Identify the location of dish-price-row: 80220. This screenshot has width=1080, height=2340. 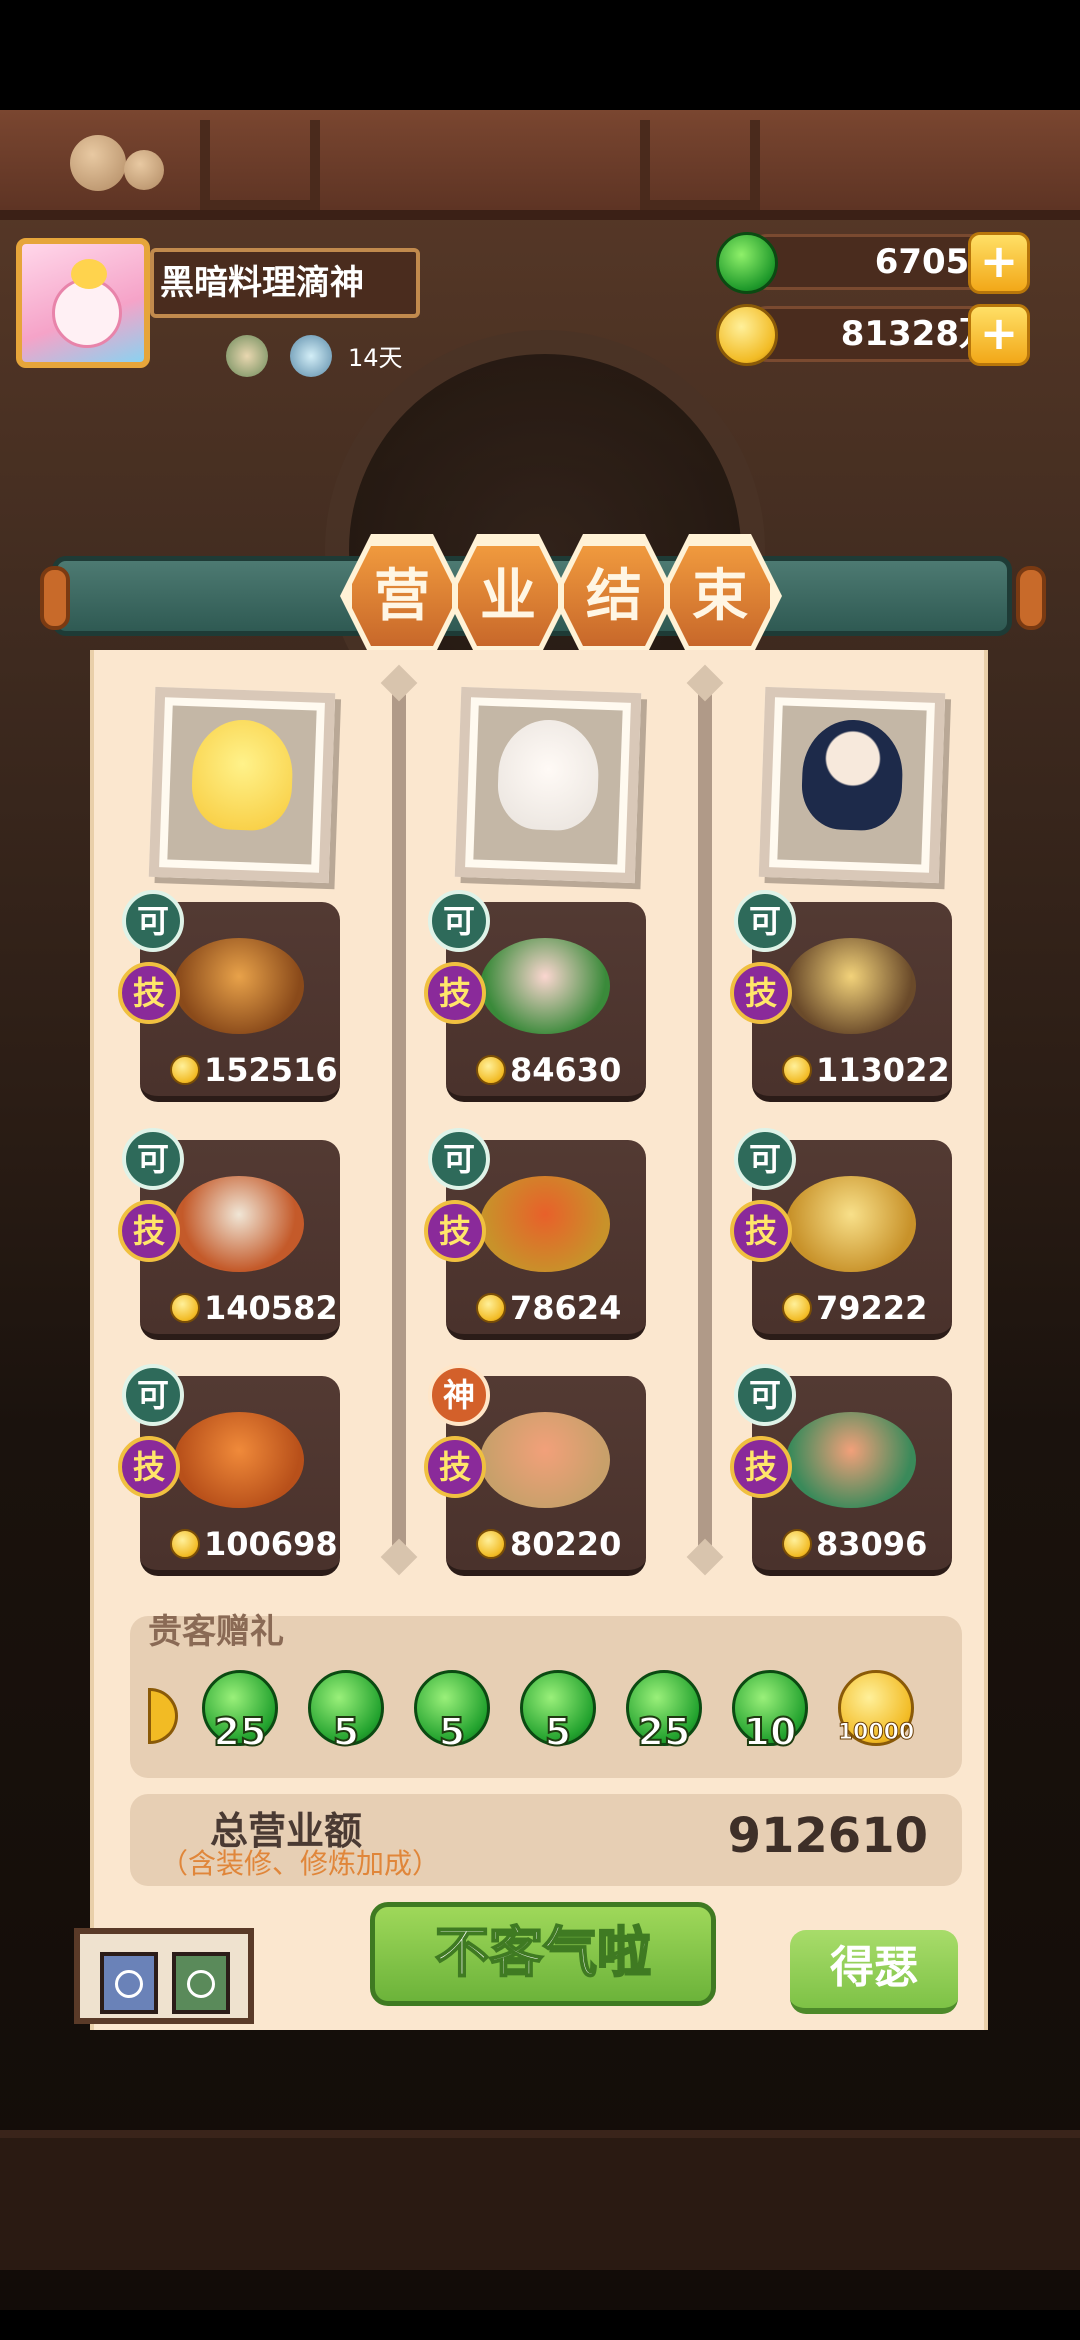
(548, 1544).